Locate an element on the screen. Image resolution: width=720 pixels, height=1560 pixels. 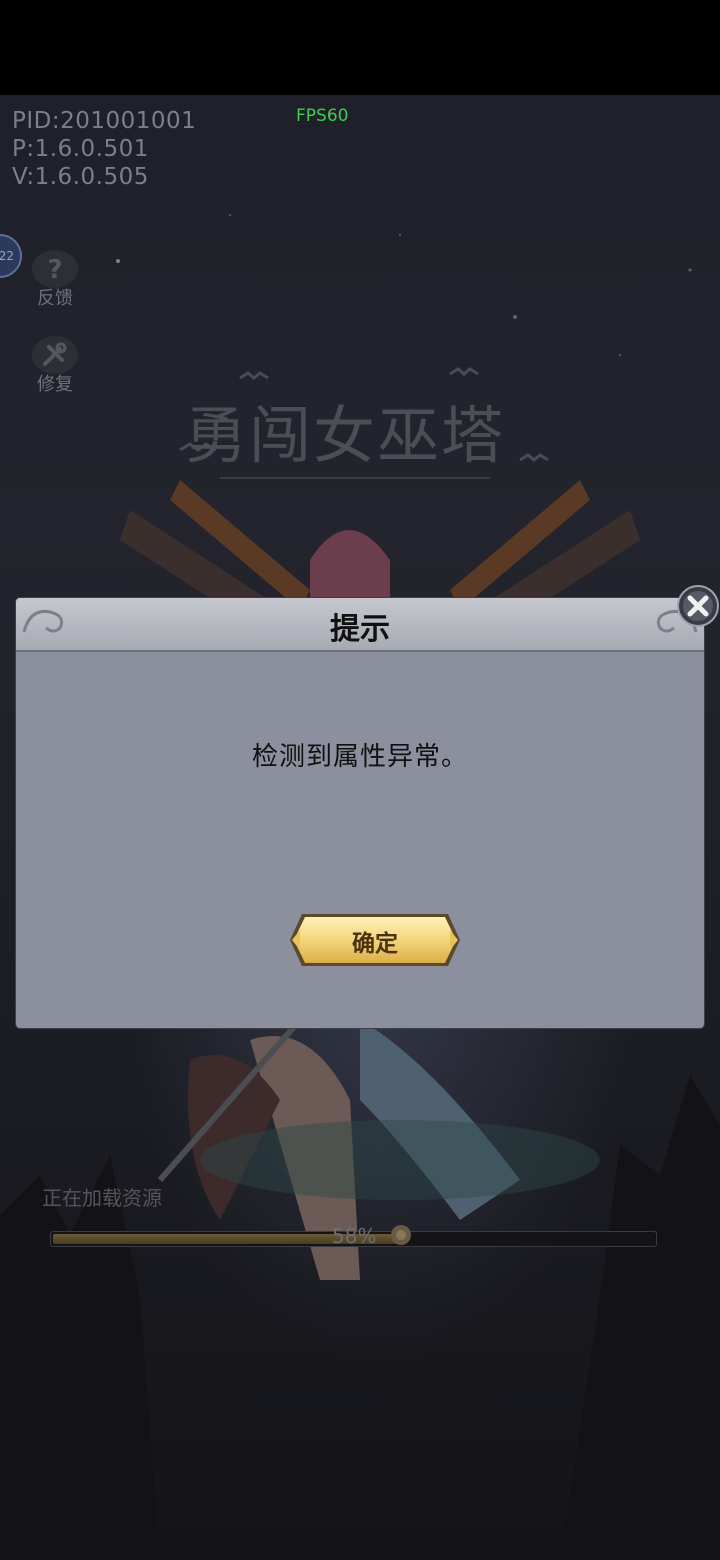
feedback-label: 反馈 is located at coordinates (55, 298).